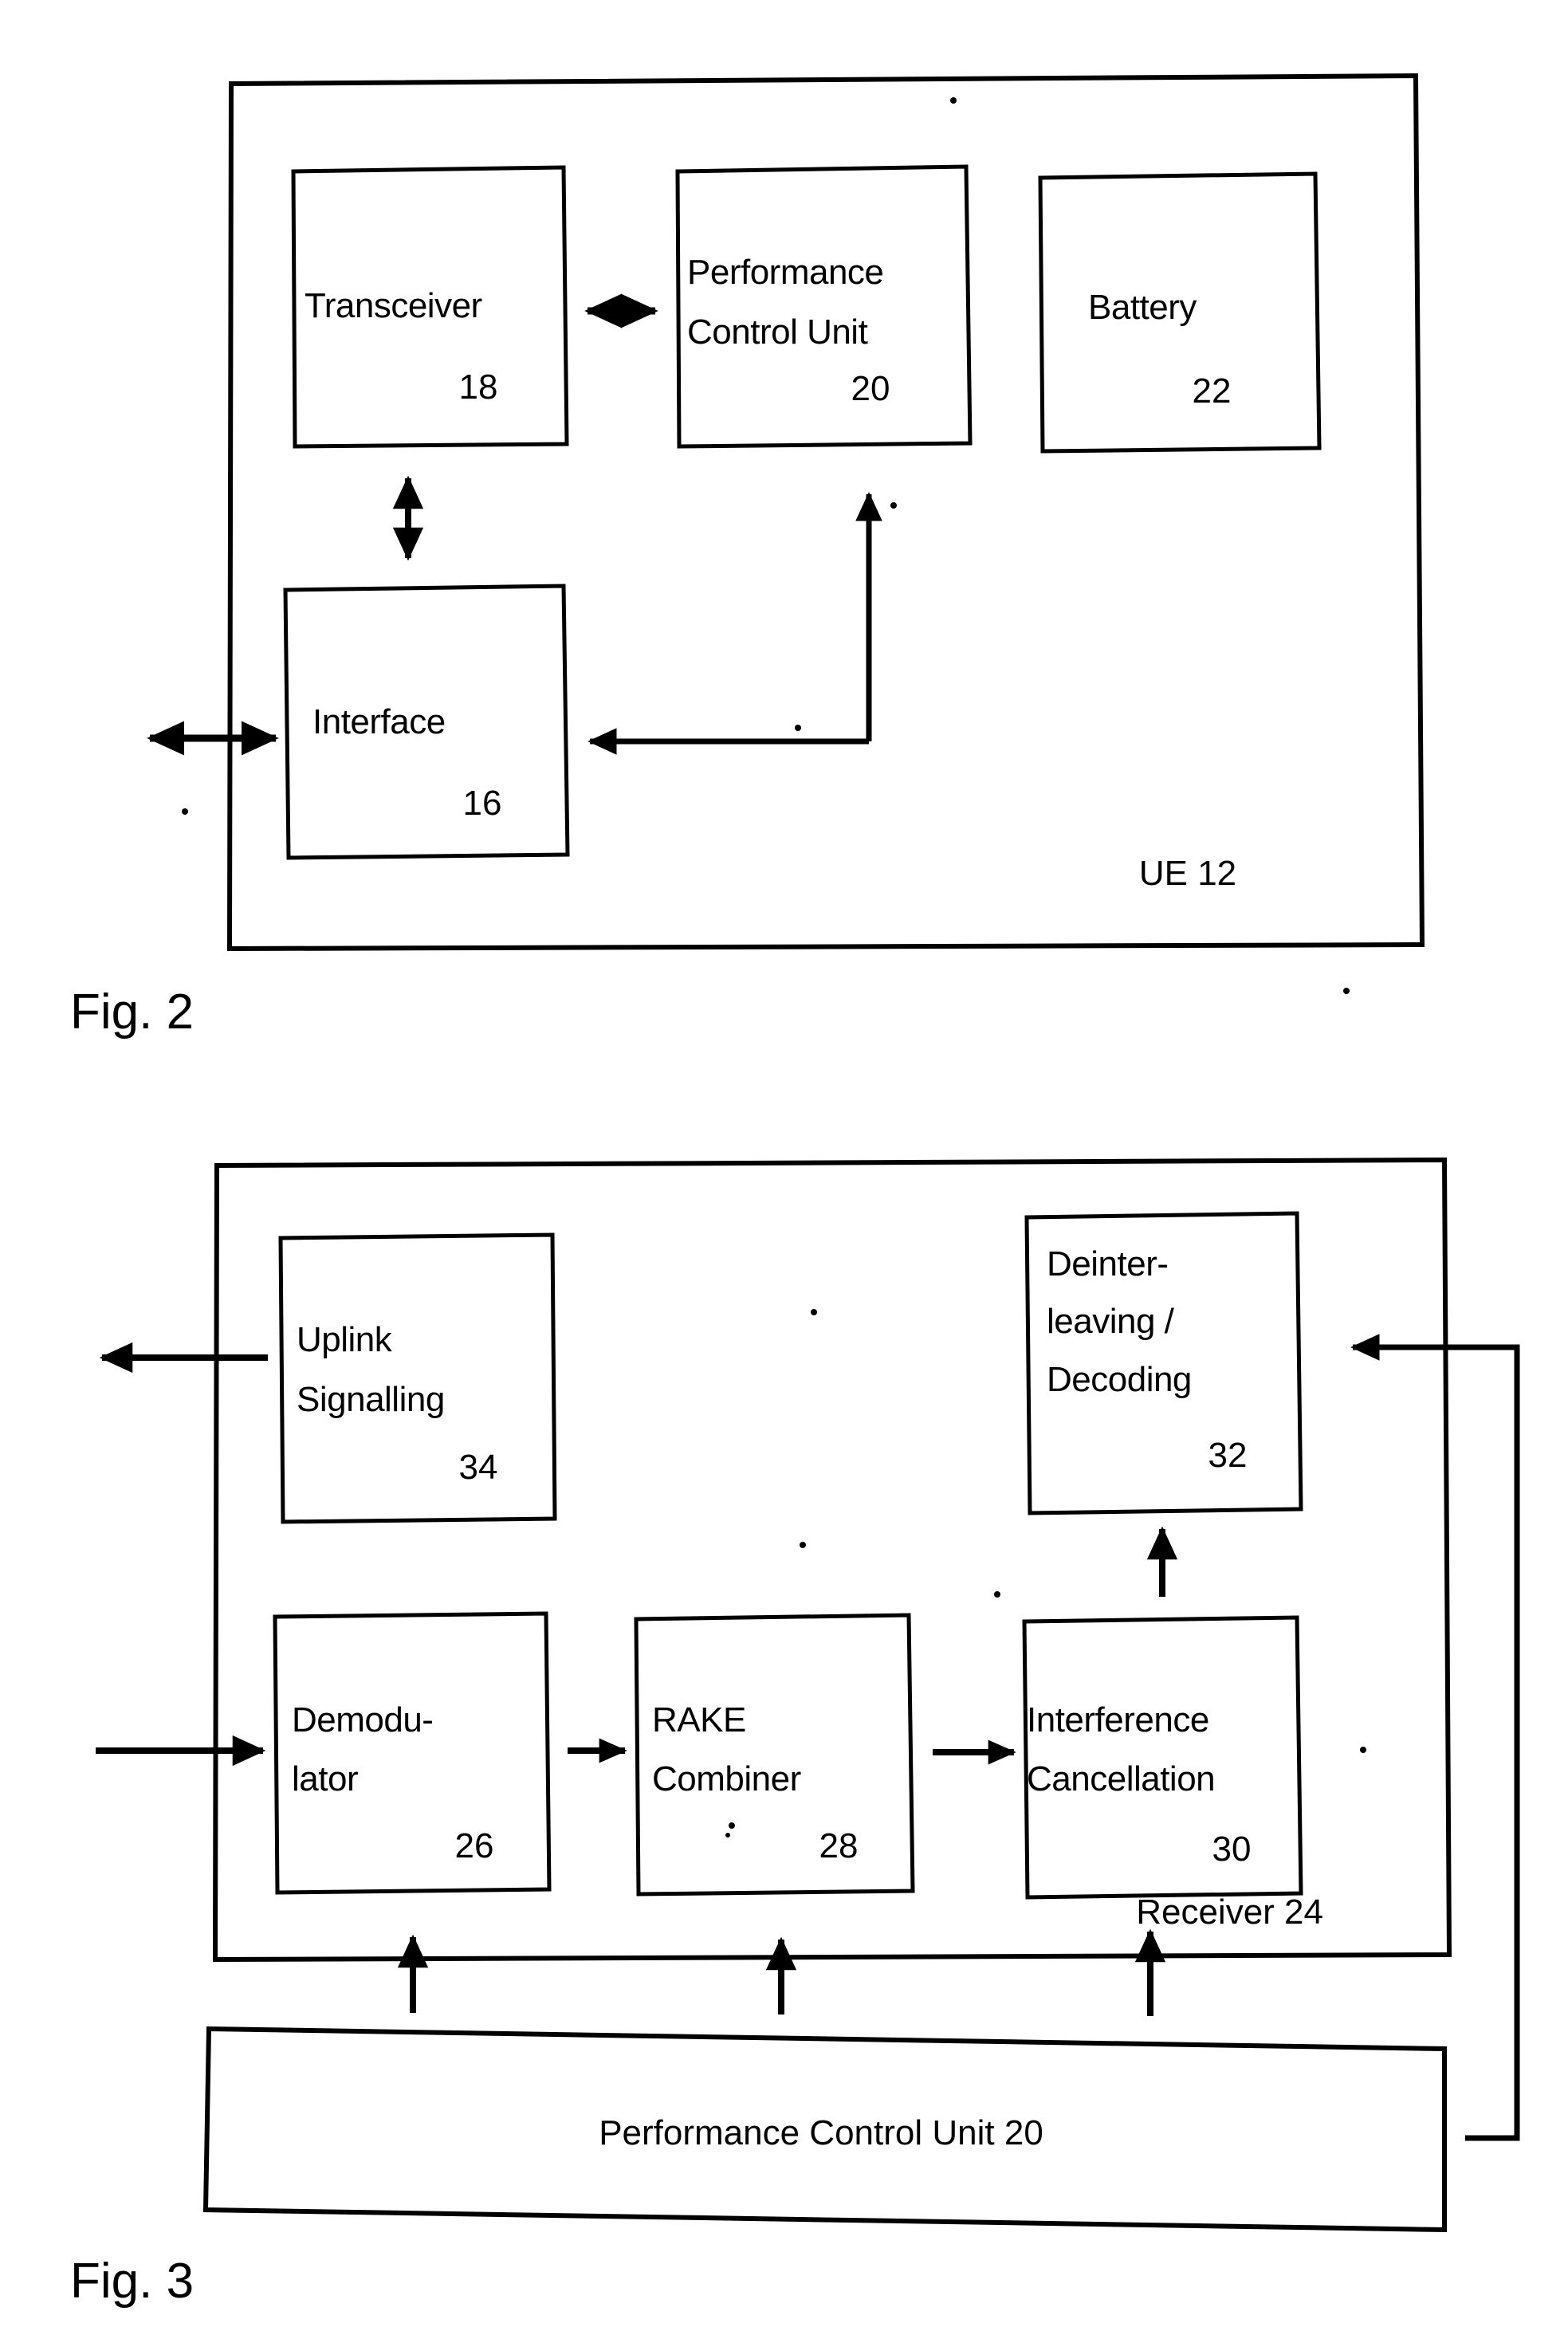  I want to click on block-uplink-signalling-number: 34, so click(479, 1467).